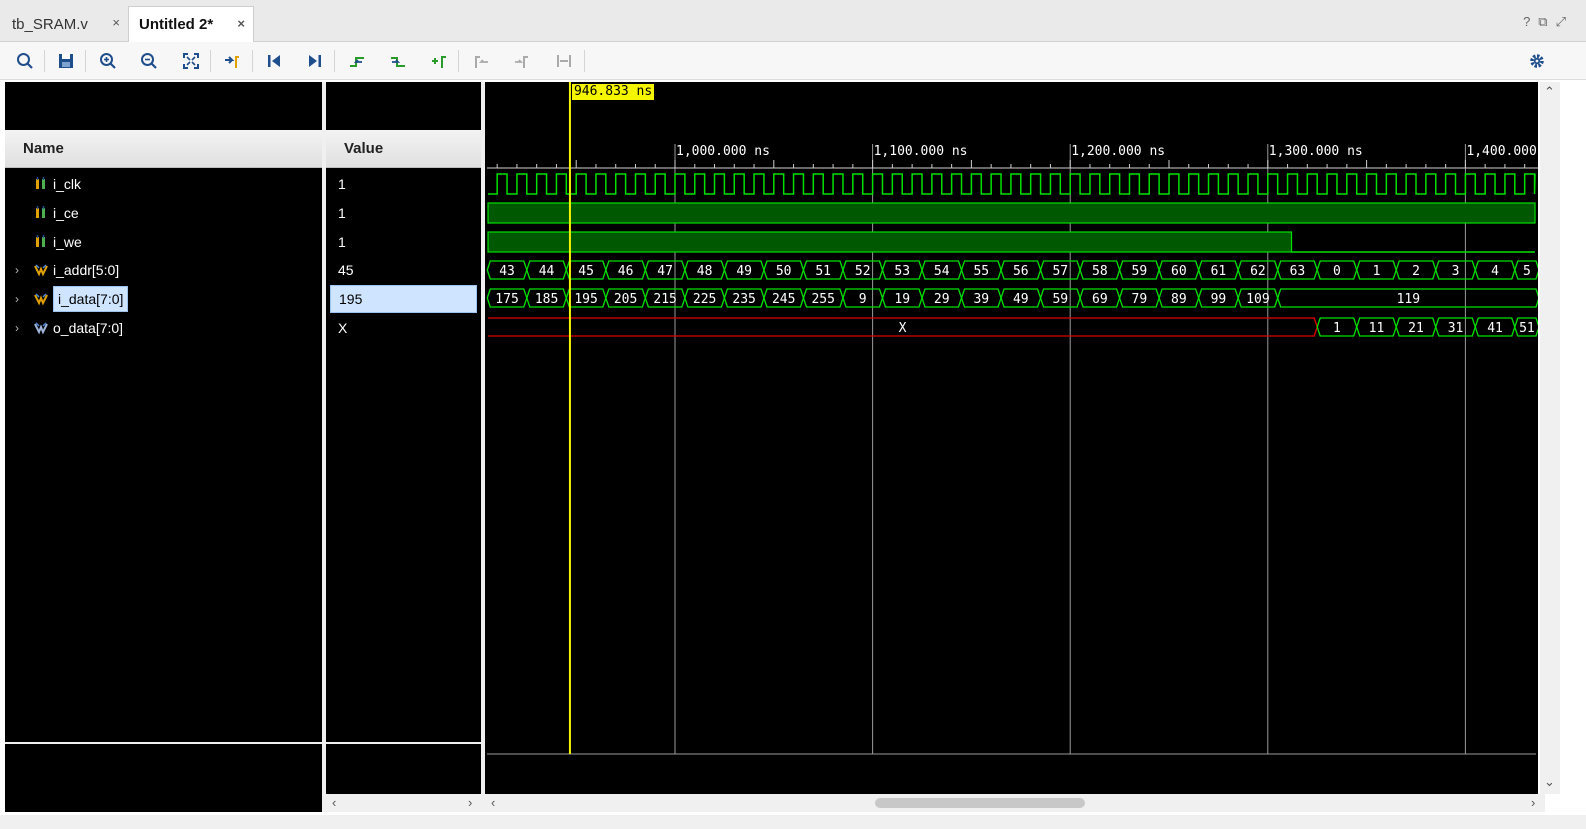  What do you see at coordinates (315, 61) in the screenshot?
I see `go-to-last-time-icon` at bounding box center [315, 61].